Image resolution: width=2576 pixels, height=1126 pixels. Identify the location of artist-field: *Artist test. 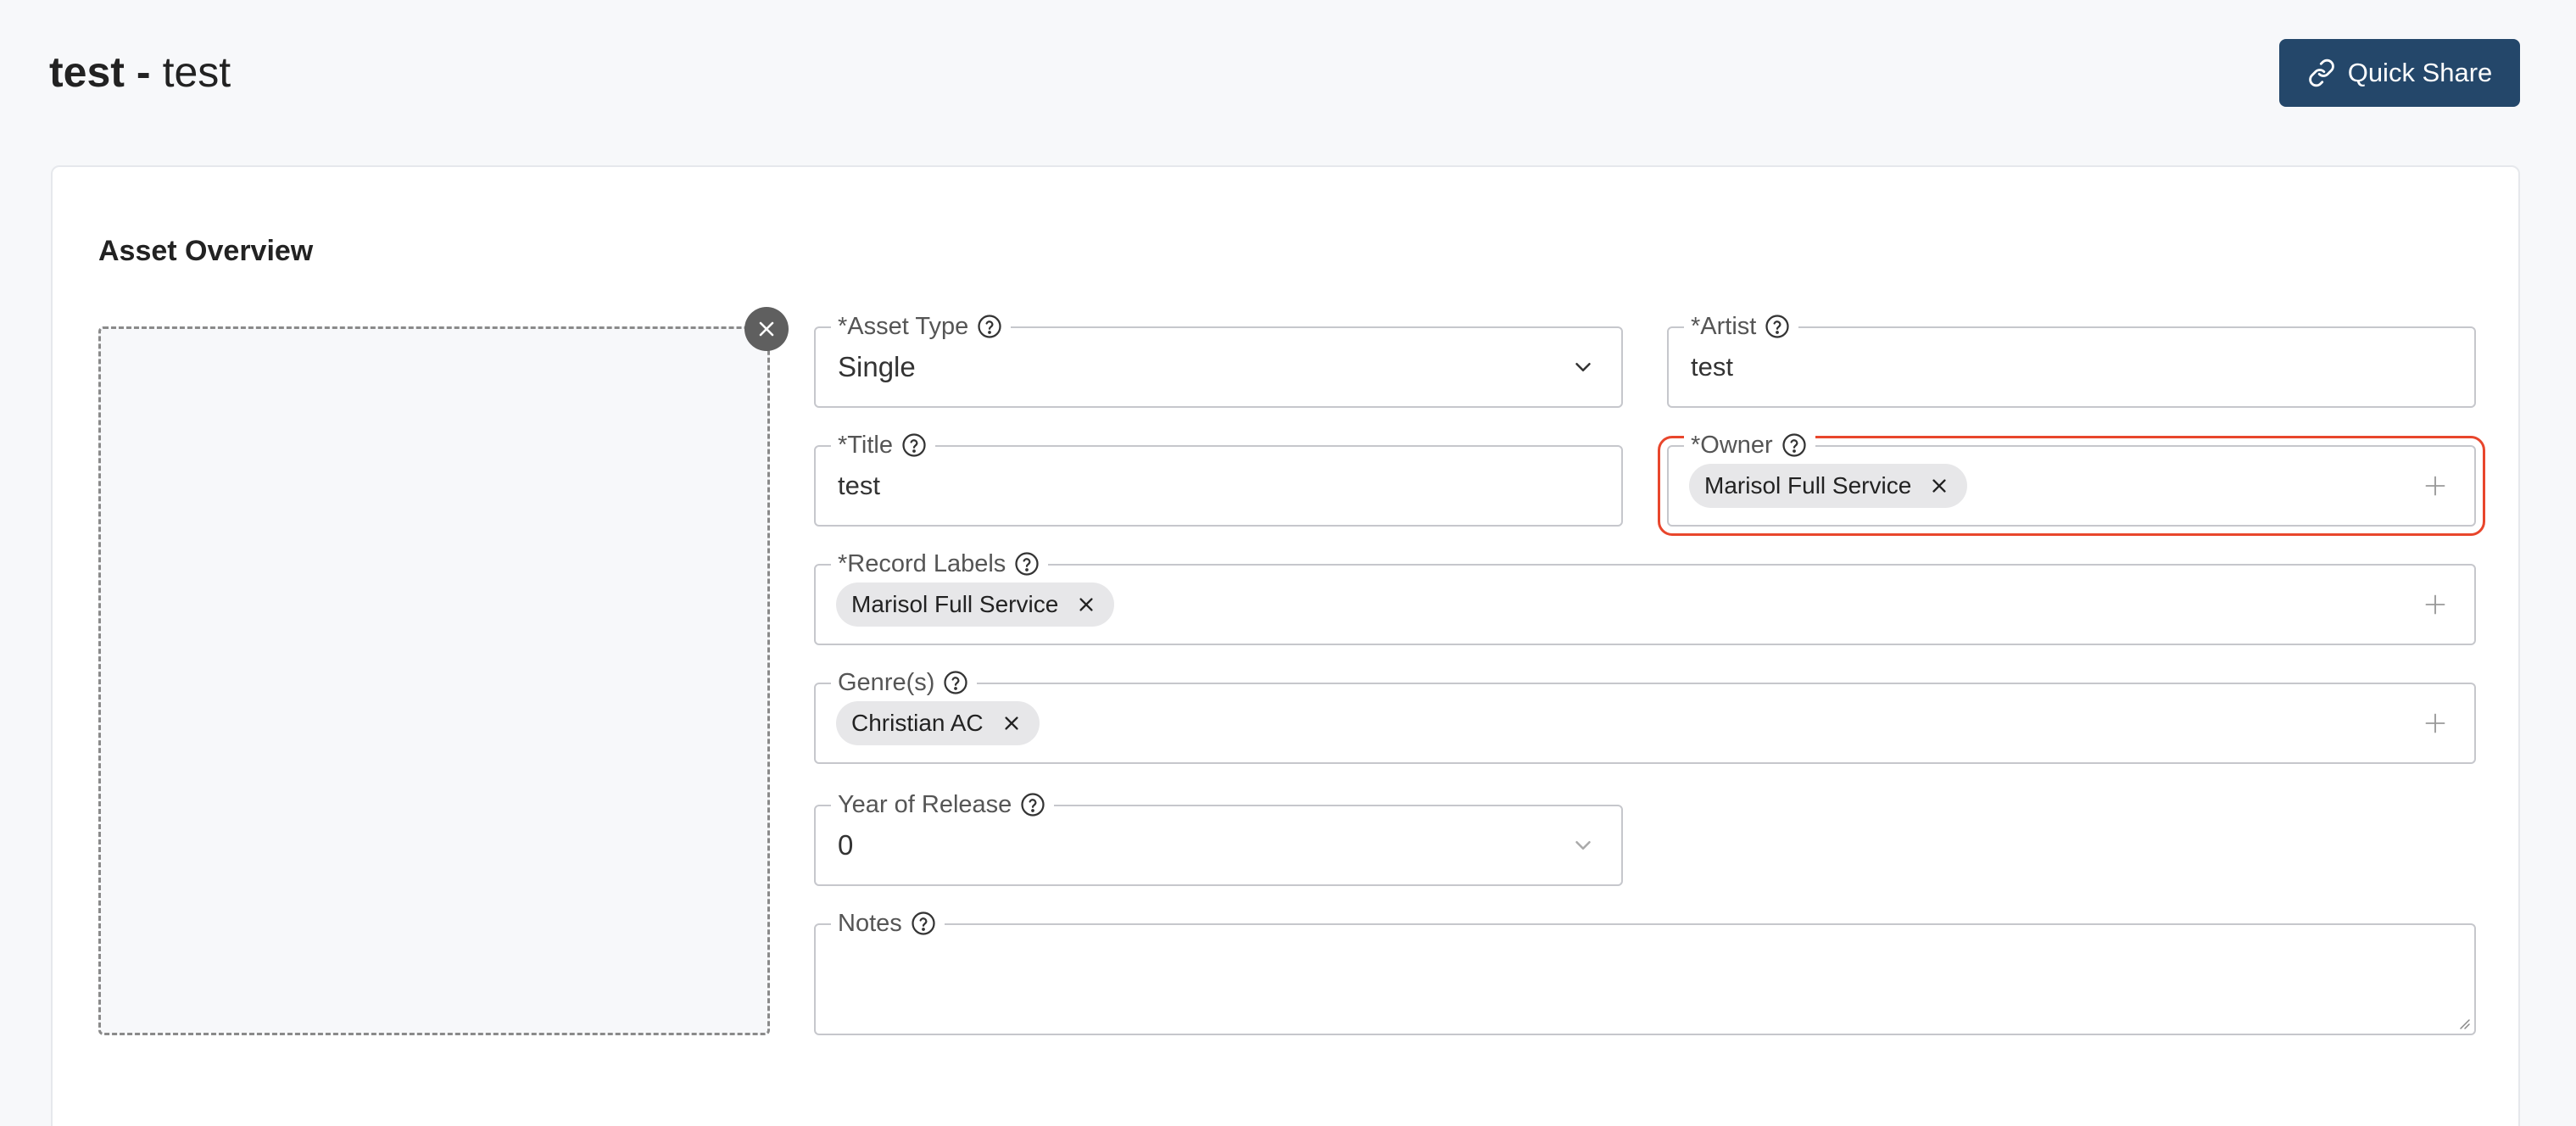
(2071, 358).